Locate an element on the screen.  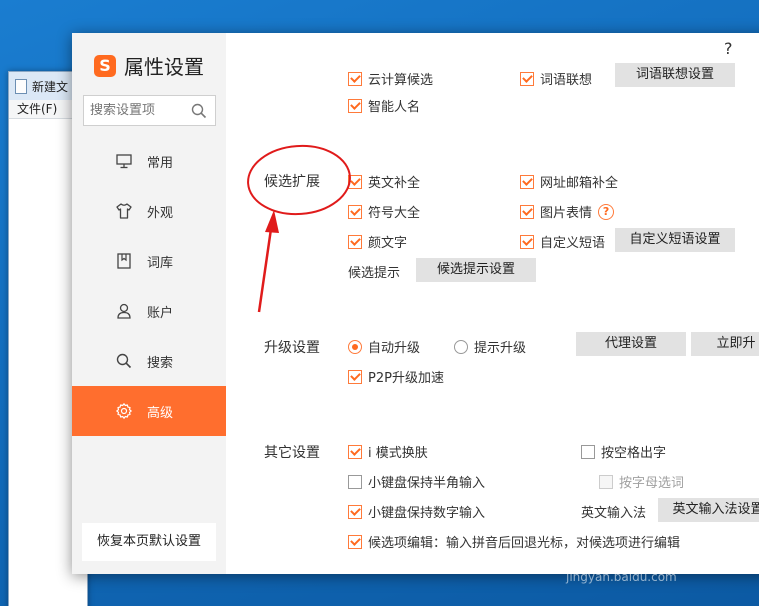
sidebar-item-search: 搜索 is located at coordinates (149, 361).